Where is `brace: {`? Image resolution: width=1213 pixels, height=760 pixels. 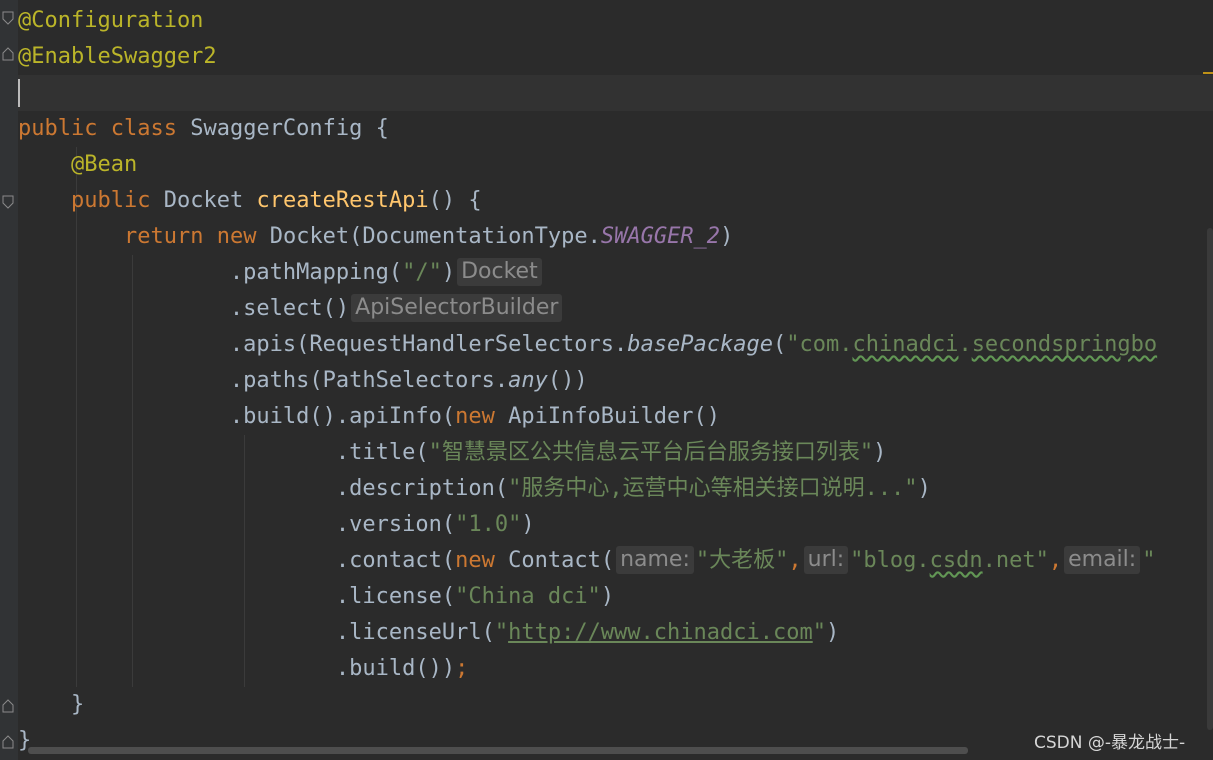 brace: { is located at coordinates (382, 128).